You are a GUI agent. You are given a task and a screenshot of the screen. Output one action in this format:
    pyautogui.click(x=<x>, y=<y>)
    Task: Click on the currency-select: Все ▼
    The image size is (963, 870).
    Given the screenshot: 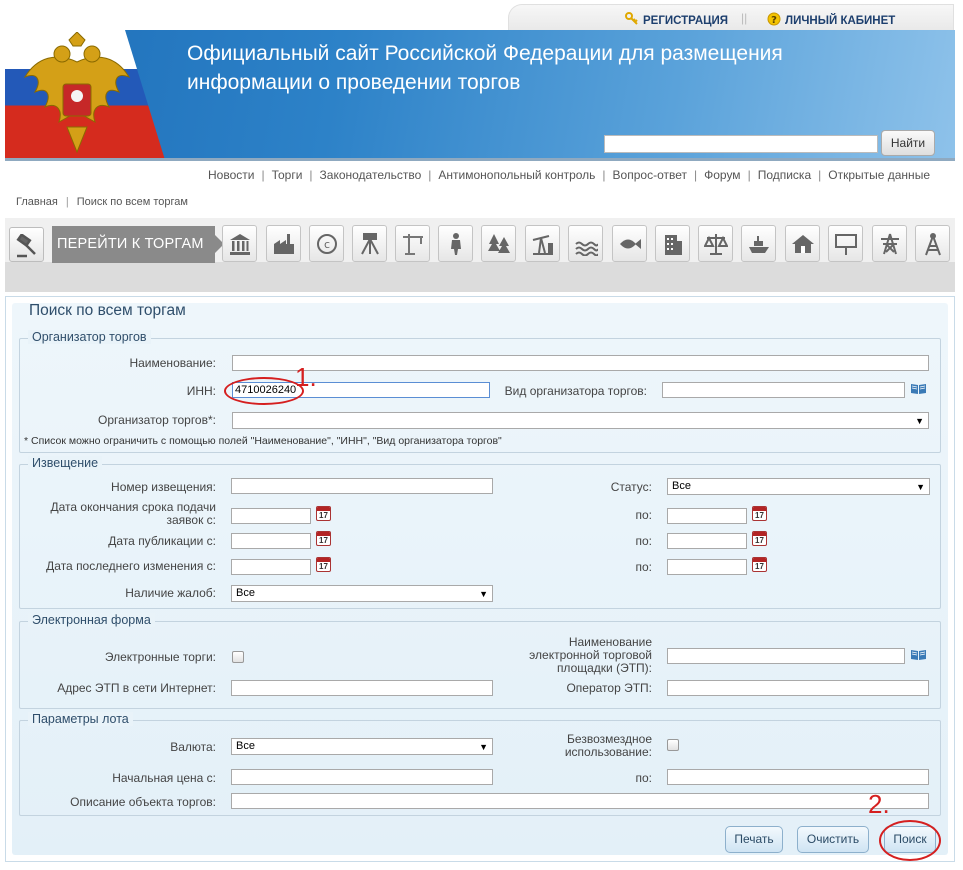 What is the action you would take?
    pyautogui.click(x=362, y=746)
    